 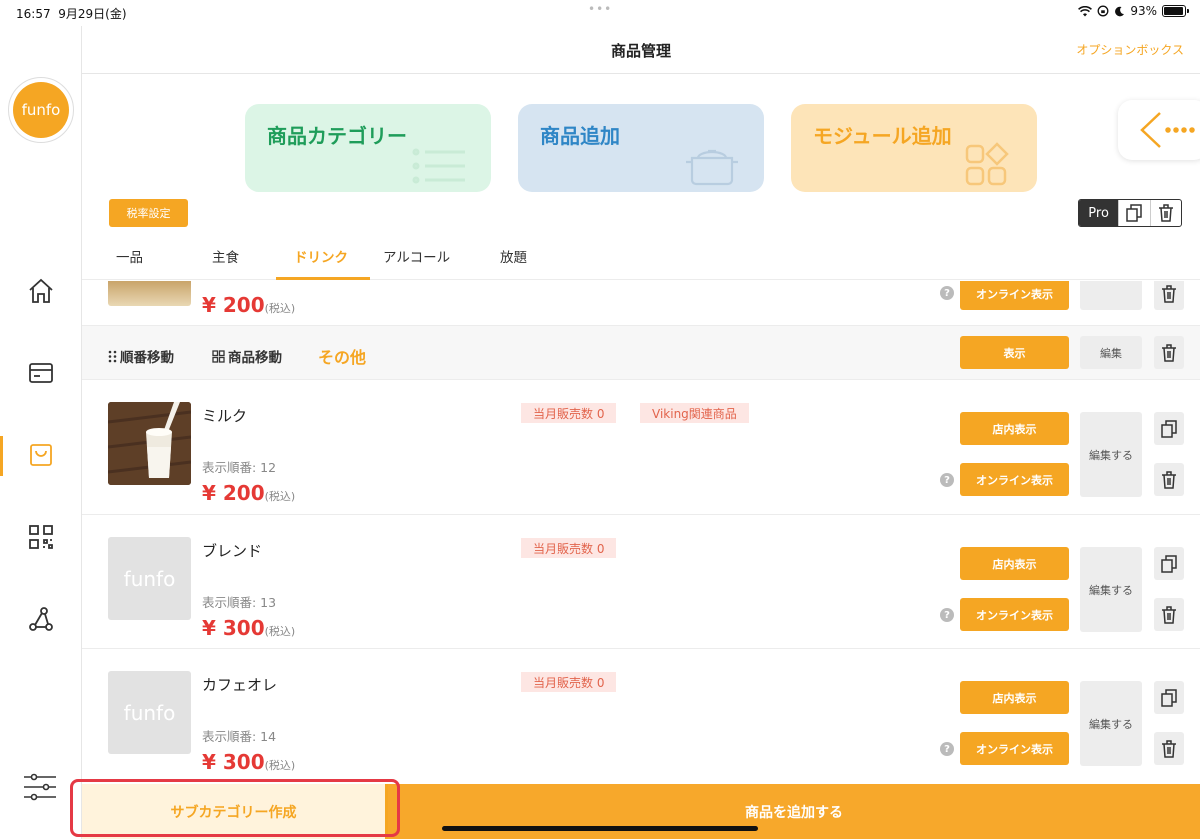 What do you see at coordinates (1167, 130) in the screenshot?
I see `back-dots-icon` at bounding box center [1167, 130].